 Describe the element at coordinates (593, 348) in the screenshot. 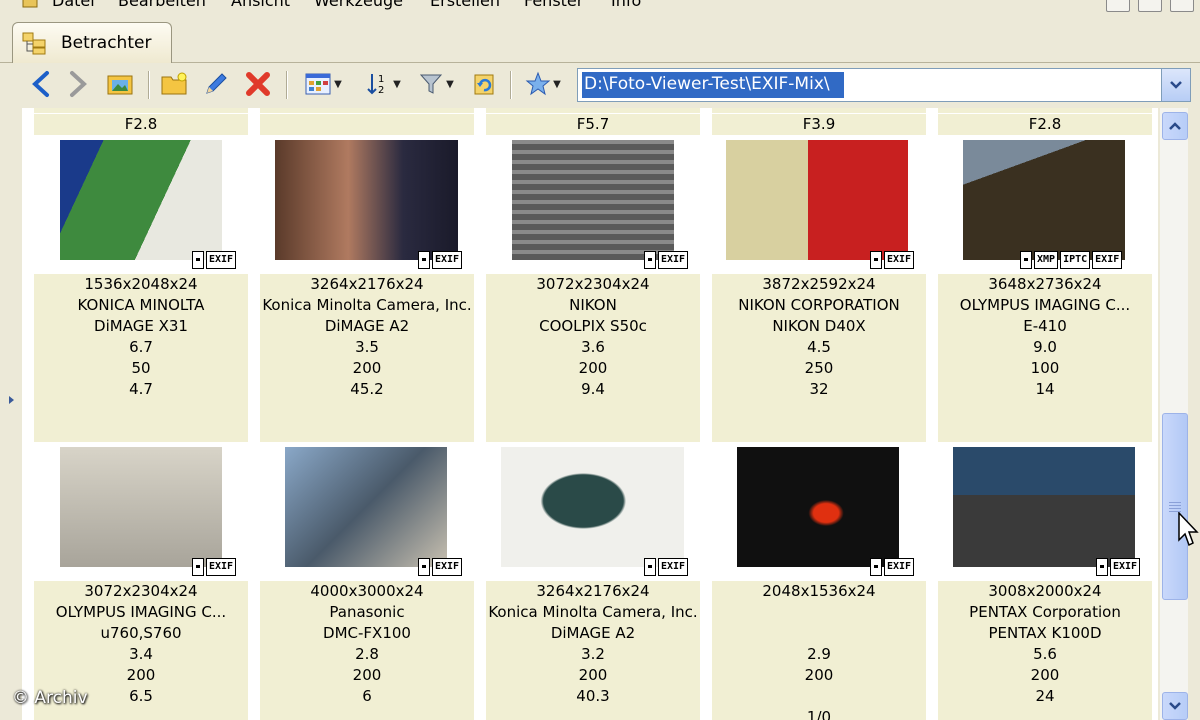

I see `exif-v1: 3.6` at that location.